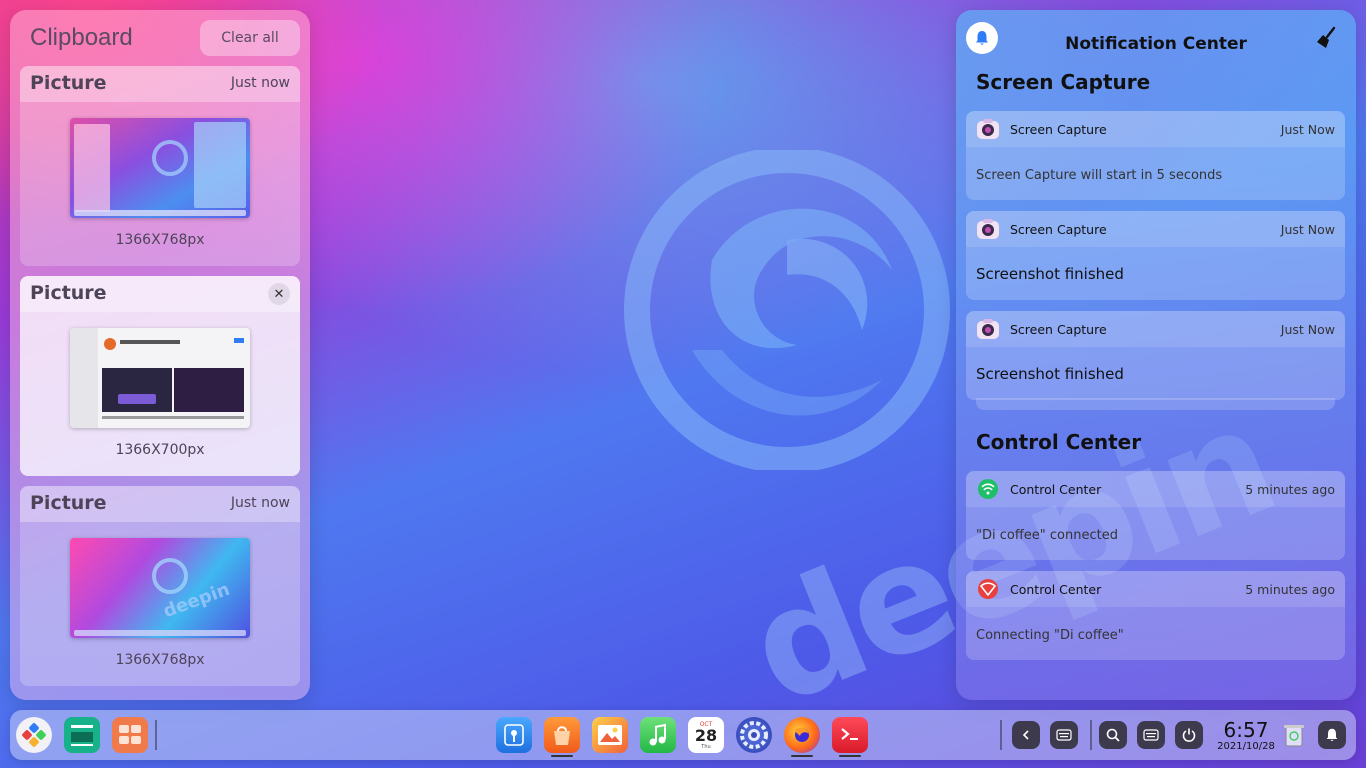  What do you see at coordinates (1332, 735) in the screenshot?
I see `notification-bell-icon` at bounding box center [1332, 735].